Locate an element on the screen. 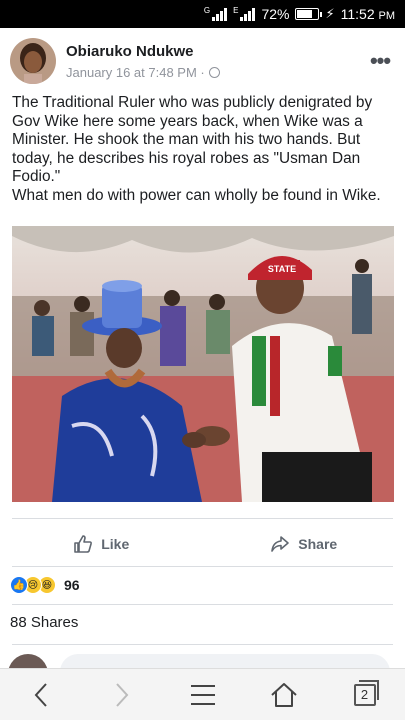 The width and height of the screenshot is (405, 720). browser-nav-bar: 2 is located at coordinates (202, 694).